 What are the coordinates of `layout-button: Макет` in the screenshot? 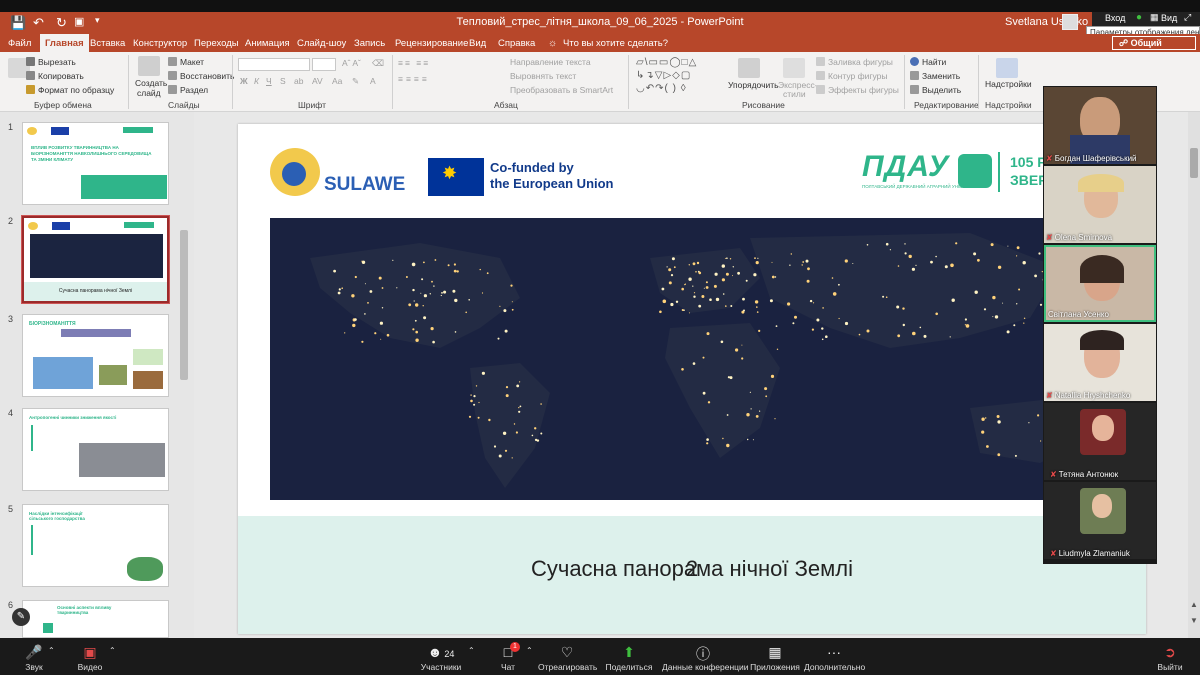 It's located at (186, 62).